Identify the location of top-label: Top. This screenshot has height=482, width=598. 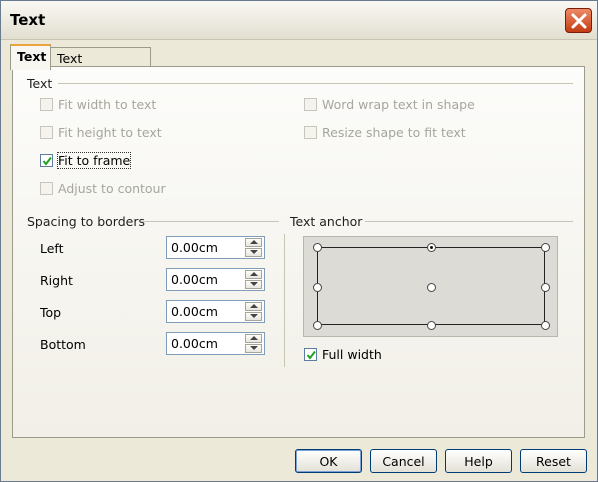
(51, 312).